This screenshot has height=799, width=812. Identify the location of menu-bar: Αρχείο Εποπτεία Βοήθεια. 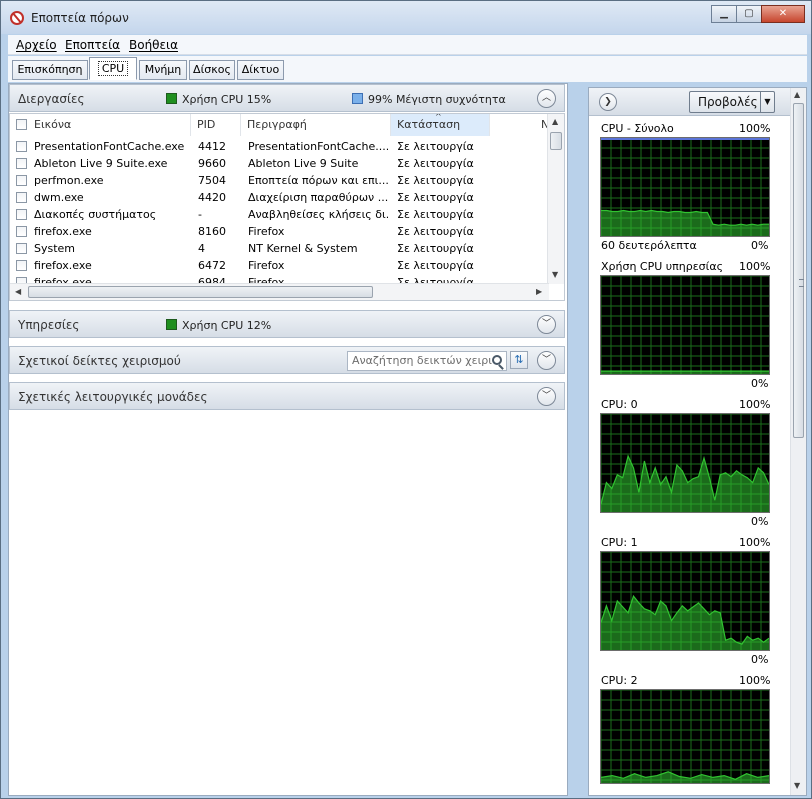
(407, 45).